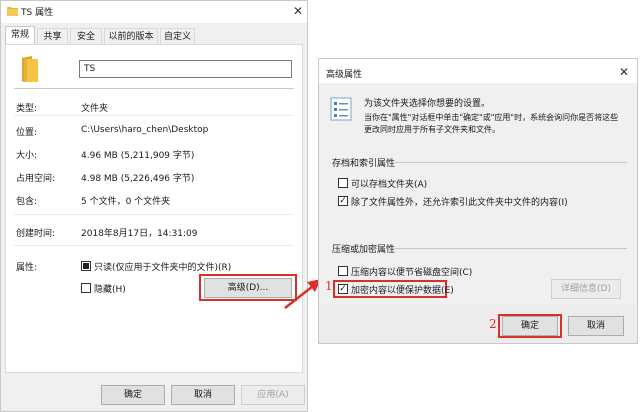 The width and height of the screenshot is (640, 412). What do you see at coordinates (364, 164) in the screenshot?
I see `archive-index-group-title: 存档和索引属性` at bounding box center [364, 164].